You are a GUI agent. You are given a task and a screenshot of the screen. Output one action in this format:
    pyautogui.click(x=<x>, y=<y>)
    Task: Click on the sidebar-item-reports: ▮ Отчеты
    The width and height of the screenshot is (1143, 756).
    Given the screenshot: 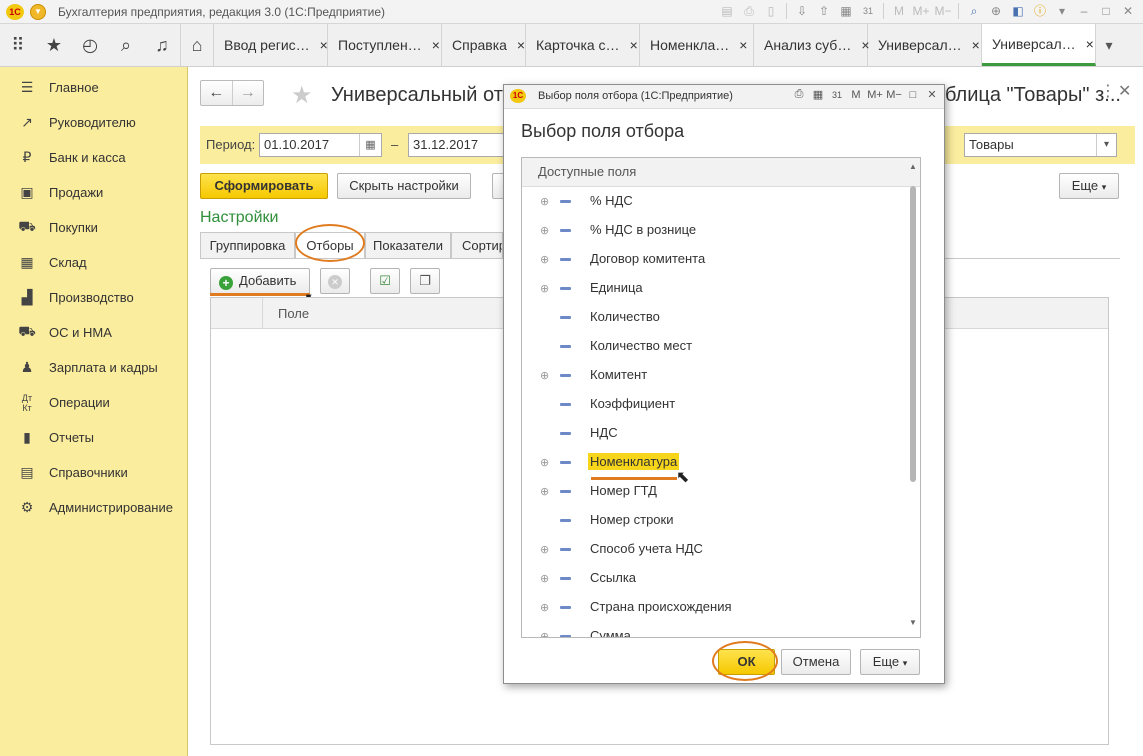 What is the action you would take?
    pyautogui.click(x=93, y=437)
    